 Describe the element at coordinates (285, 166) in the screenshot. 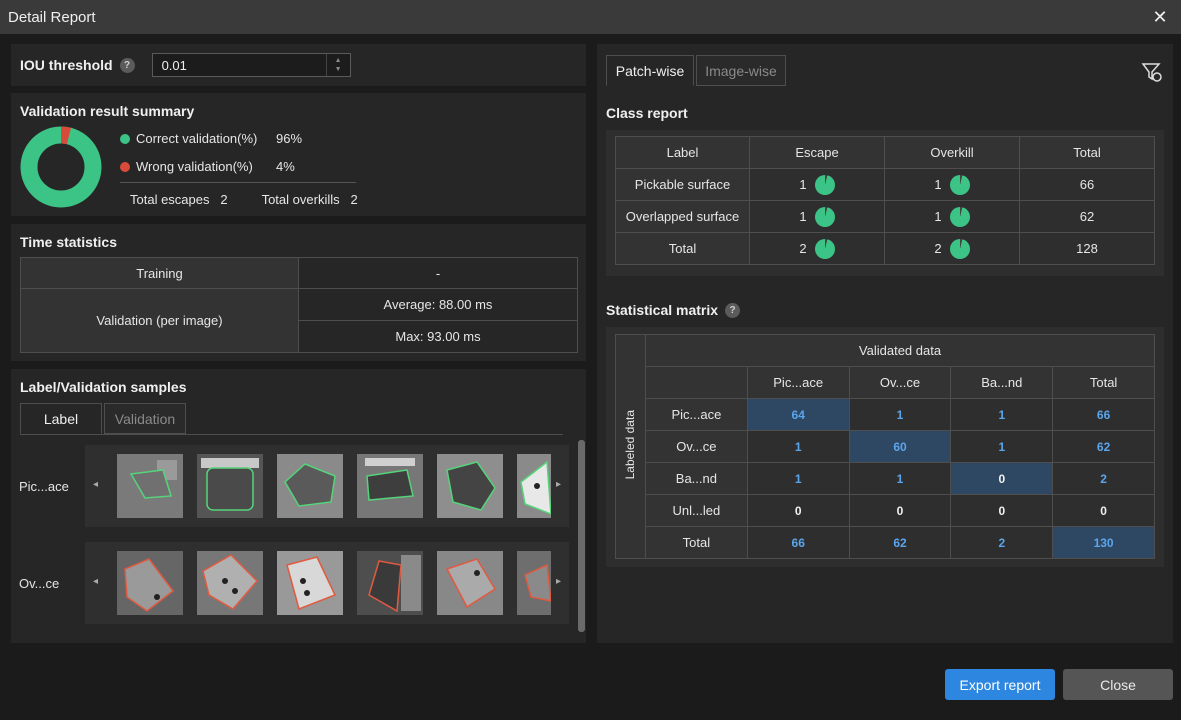

I see `wrong-value: 4%` at that location.